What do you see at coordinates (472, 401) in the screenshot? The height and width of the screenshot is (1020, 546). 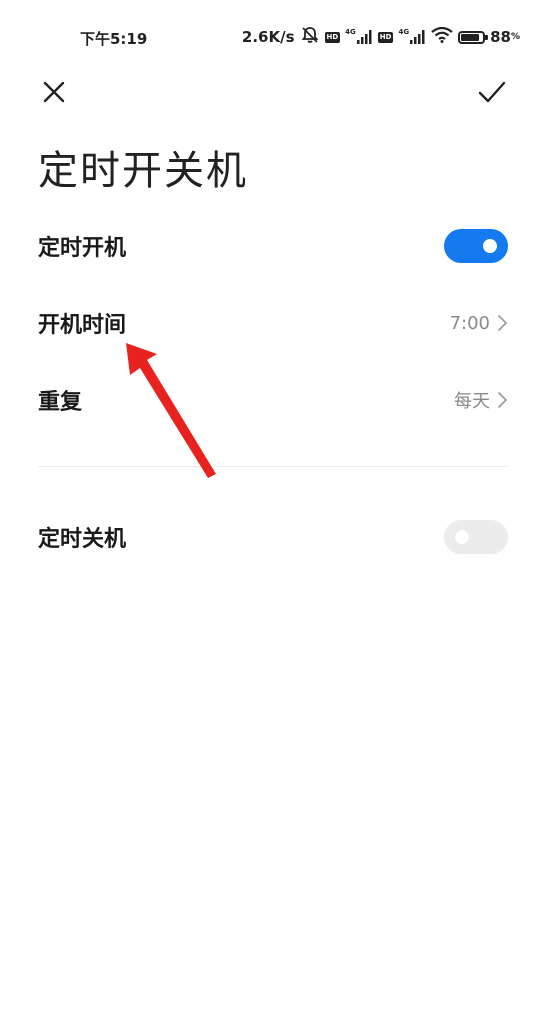 I see `repeat-value: 每天` at bounding box center [472, 401].